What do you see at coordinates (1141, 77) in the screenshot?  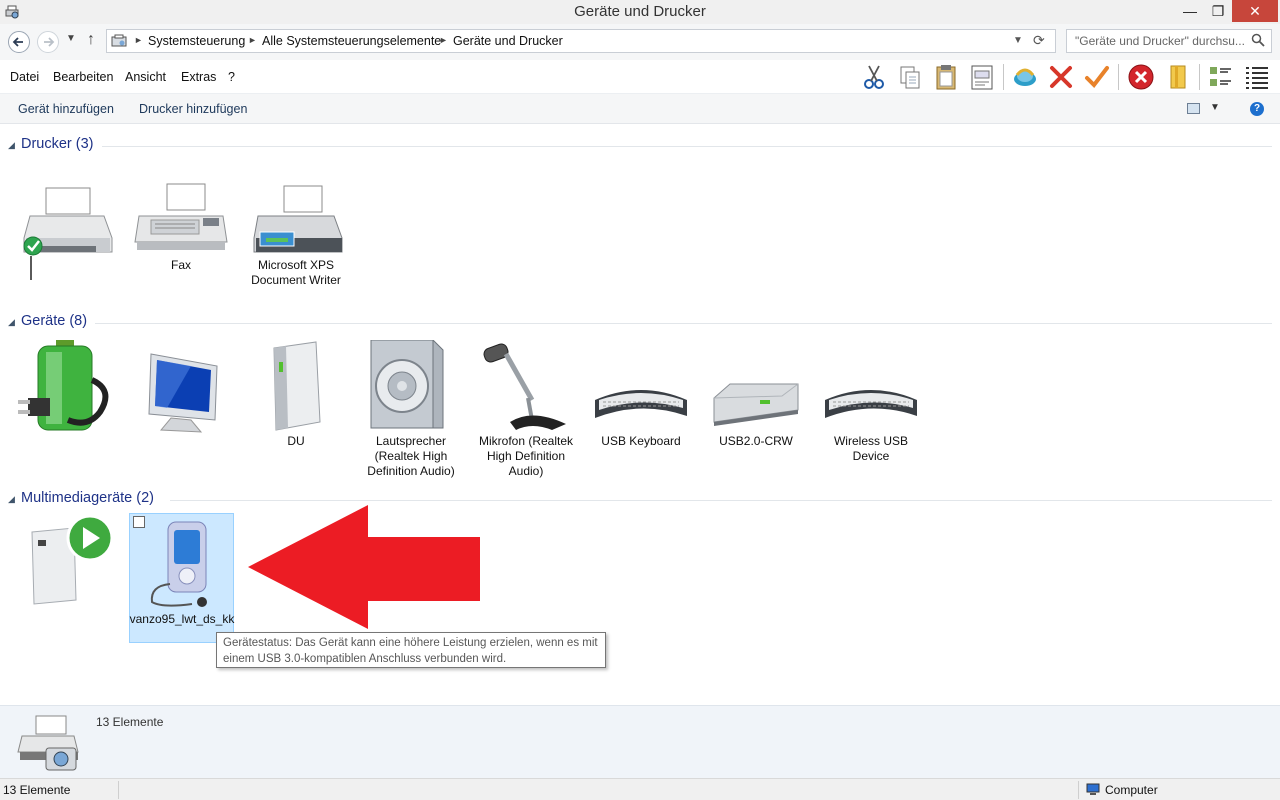 I see `stop-icon` at bounding box center [1141, 77].